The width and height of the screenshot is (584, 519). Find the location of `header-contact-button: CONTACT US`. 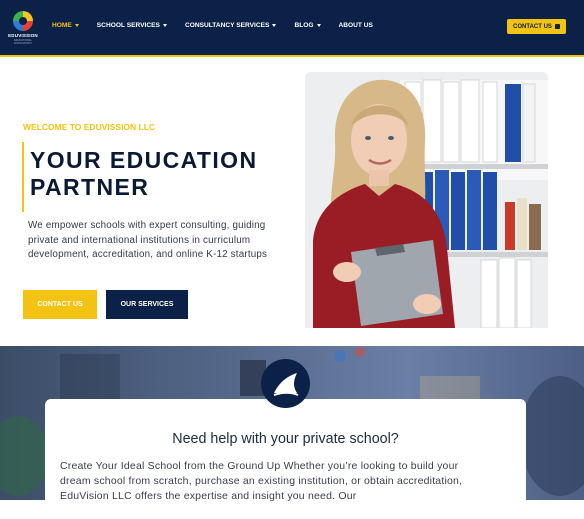

header-contact-button: CONTACT US is located at coordinates (536, 26).